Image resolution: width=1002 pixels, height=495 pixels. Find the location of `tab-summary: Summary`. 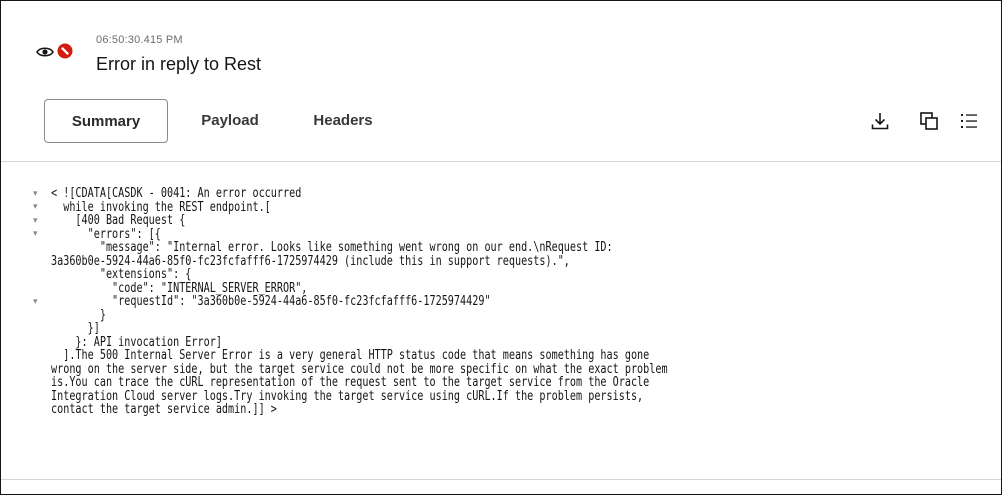

tab-summary: Summary is located at coordinates (106, 121).